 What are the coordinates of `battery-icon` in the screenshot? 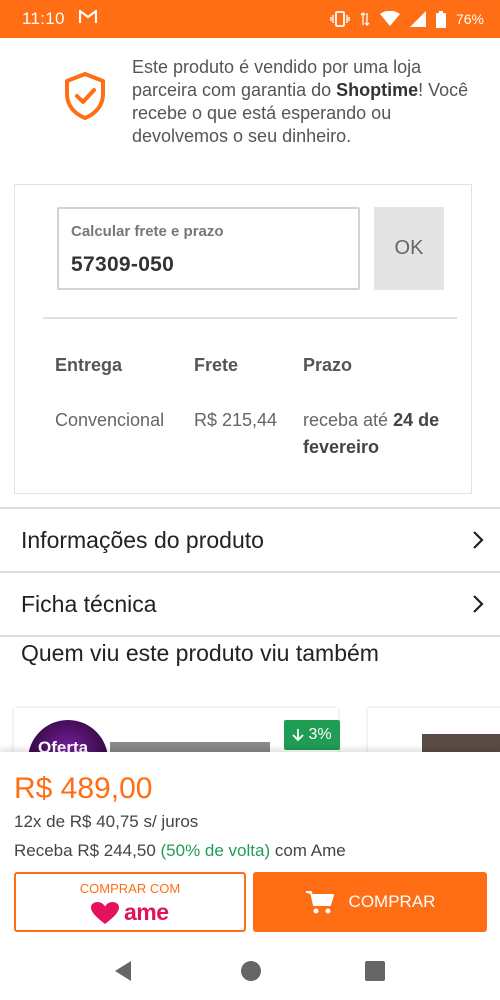 It's located at (440, 19).